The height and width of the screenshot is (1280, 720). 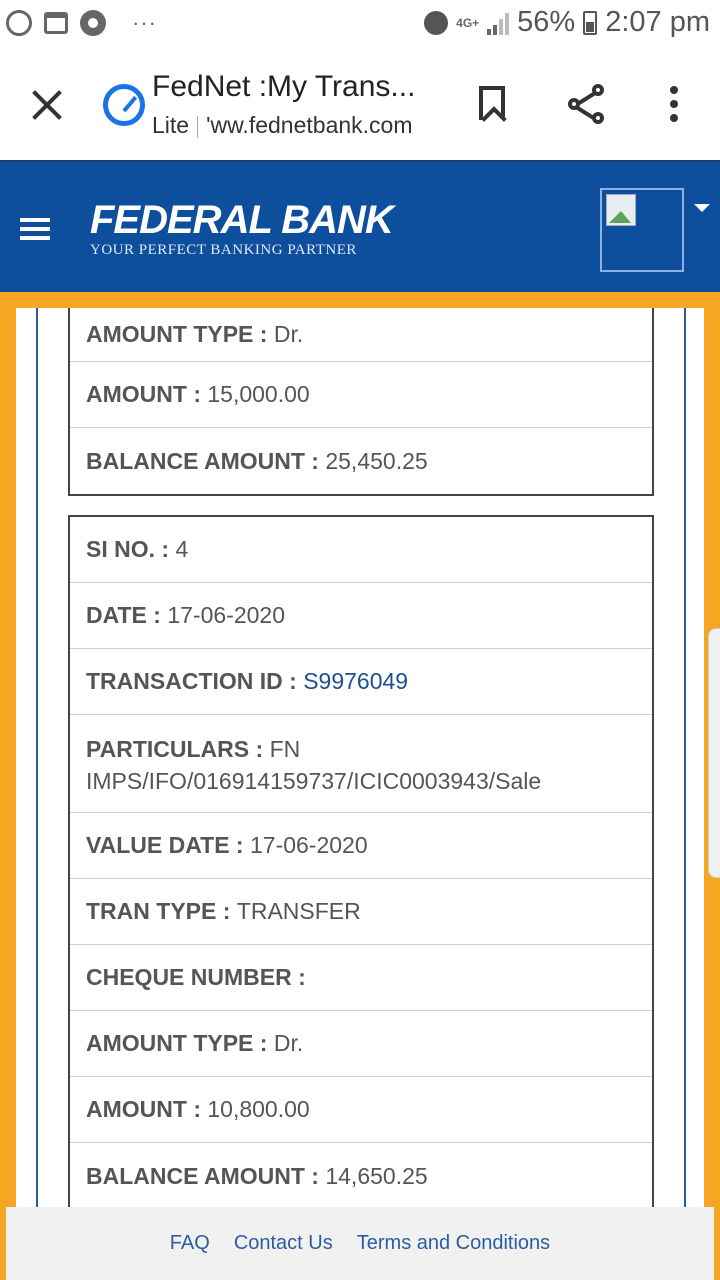 I want to click on url-text: 'ww.fednetbank.com, so click(x=309, y=125).